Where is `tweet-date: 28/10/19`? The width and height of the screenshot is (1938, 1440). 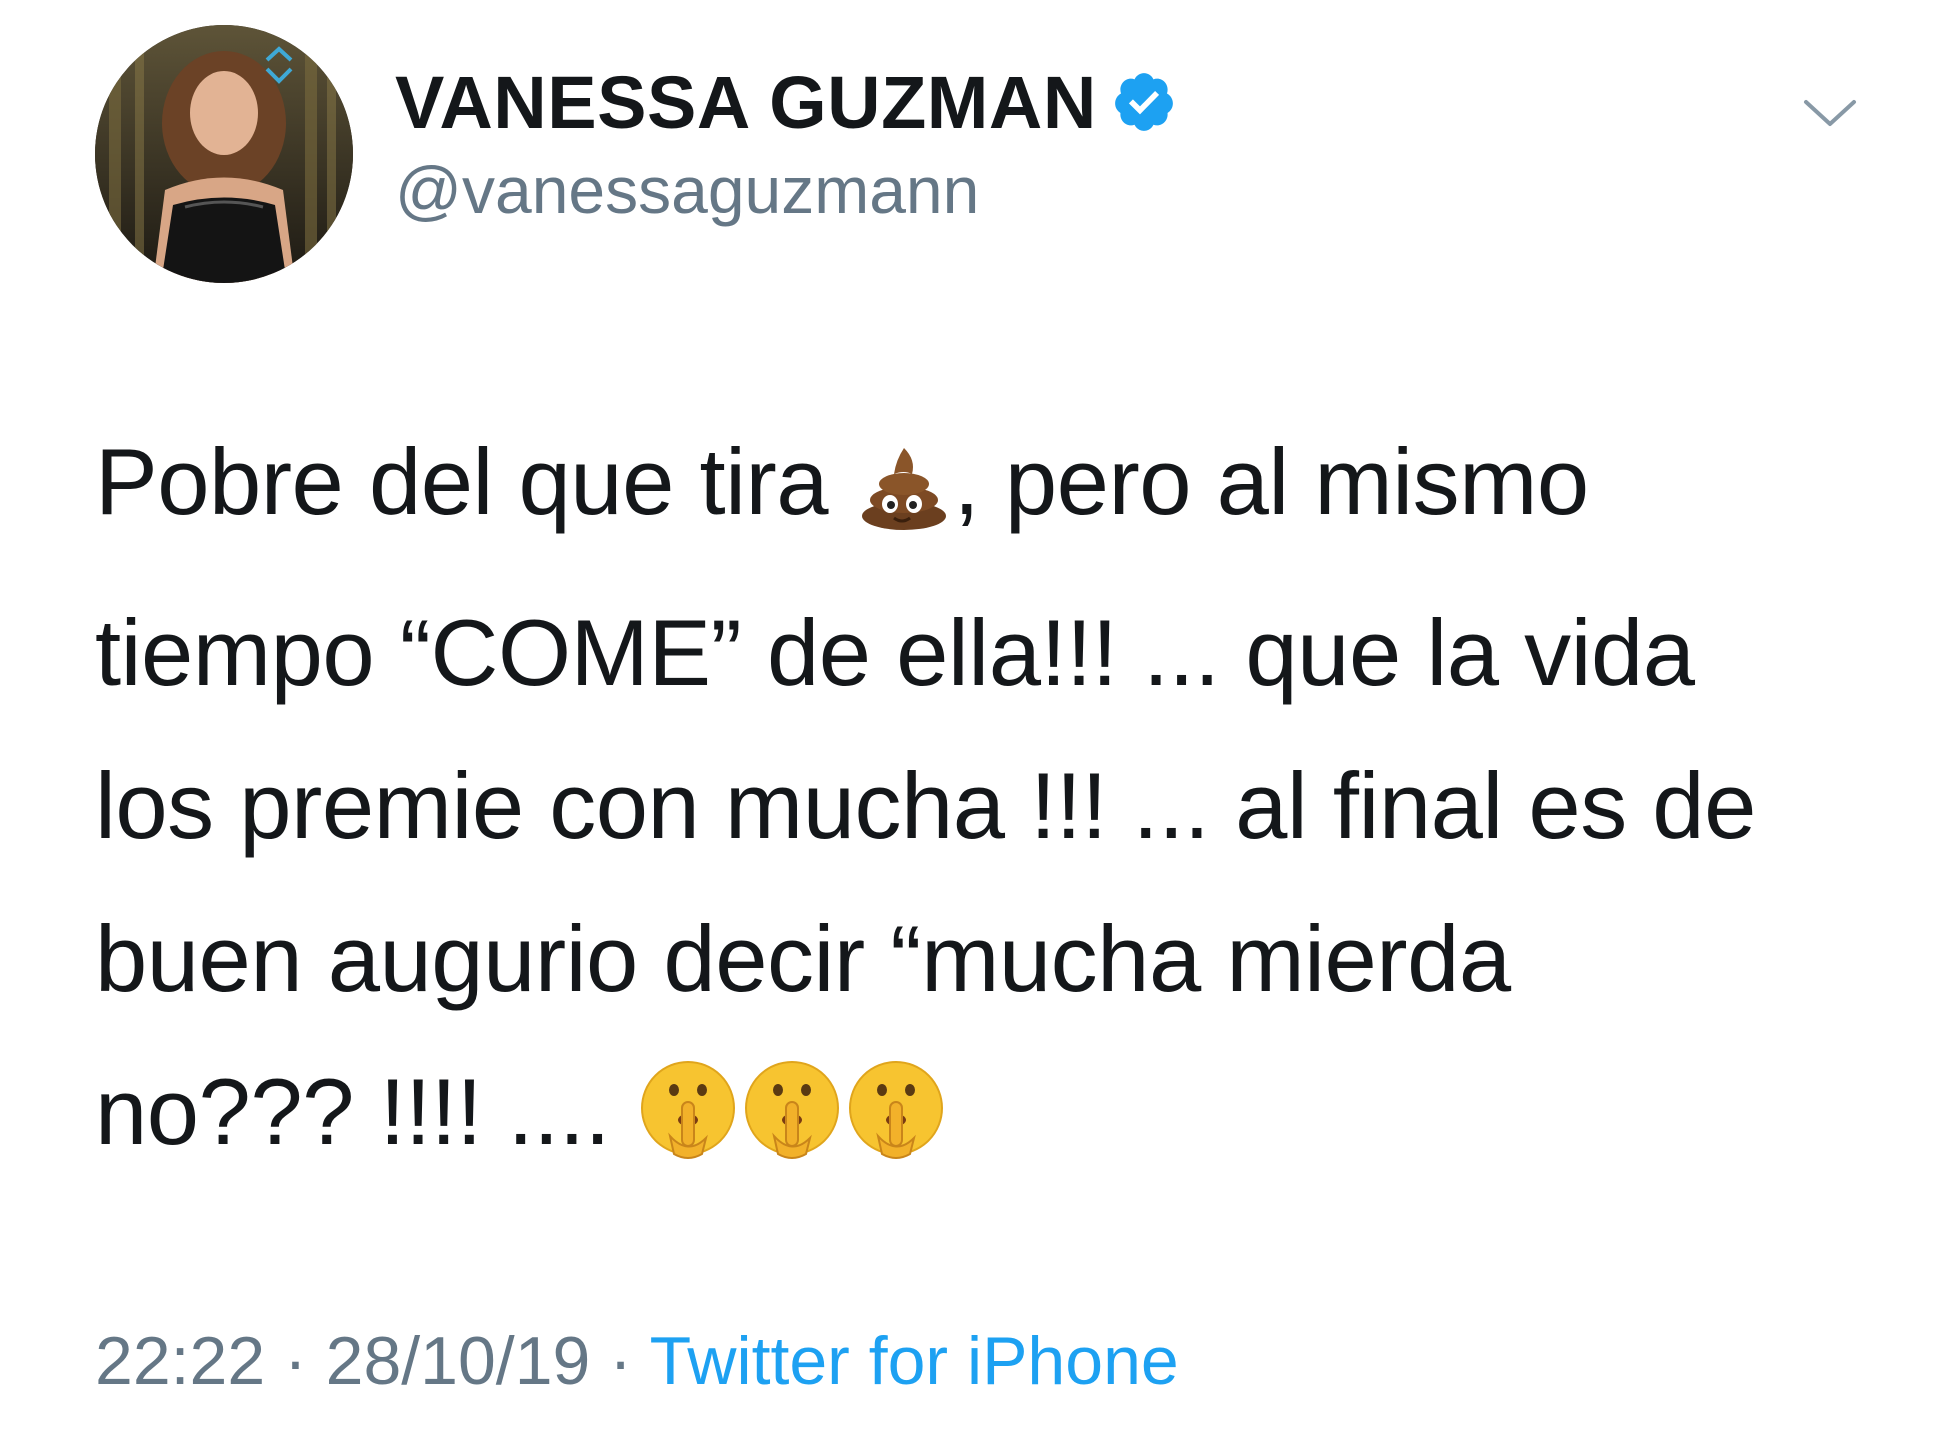
tweet-date: 28/10/19 is located at coordinates (458, 1361).